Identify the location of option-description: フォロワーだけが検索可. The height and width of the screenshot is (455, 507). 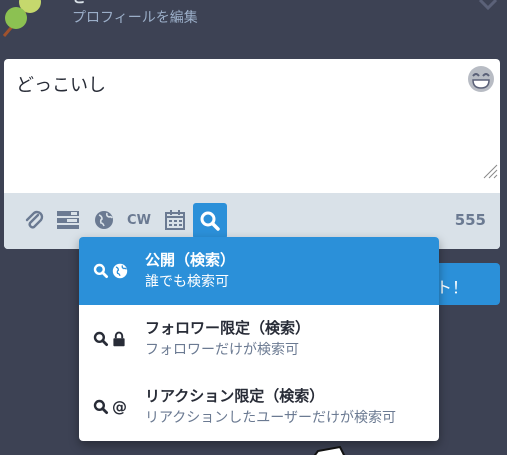
(222, 350).